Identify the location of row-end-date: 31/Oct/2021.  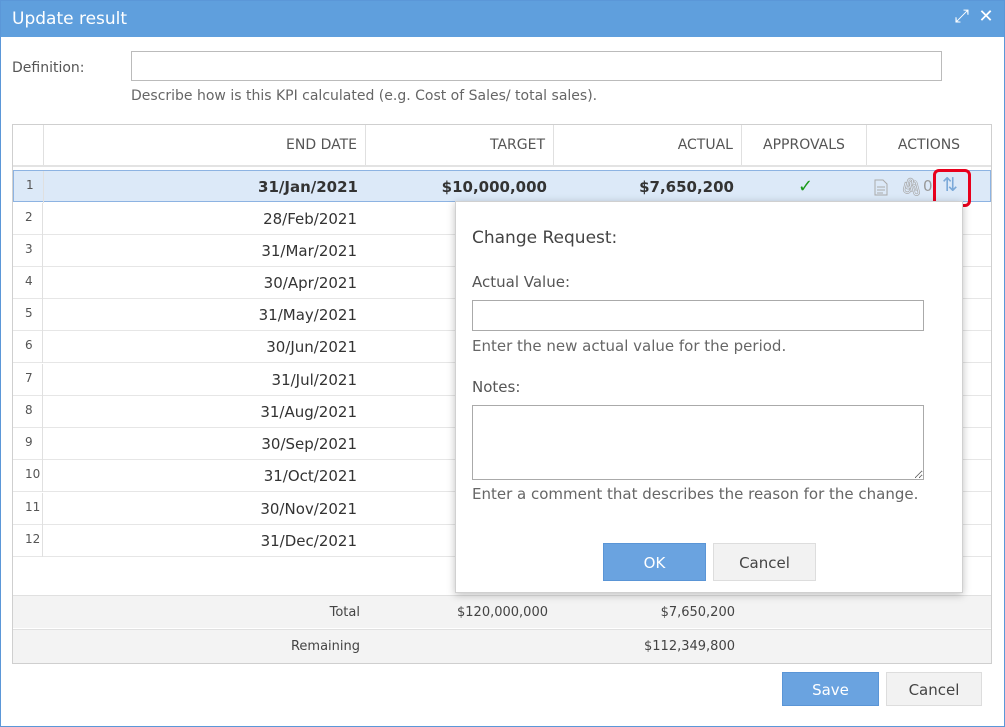
(310, 476).